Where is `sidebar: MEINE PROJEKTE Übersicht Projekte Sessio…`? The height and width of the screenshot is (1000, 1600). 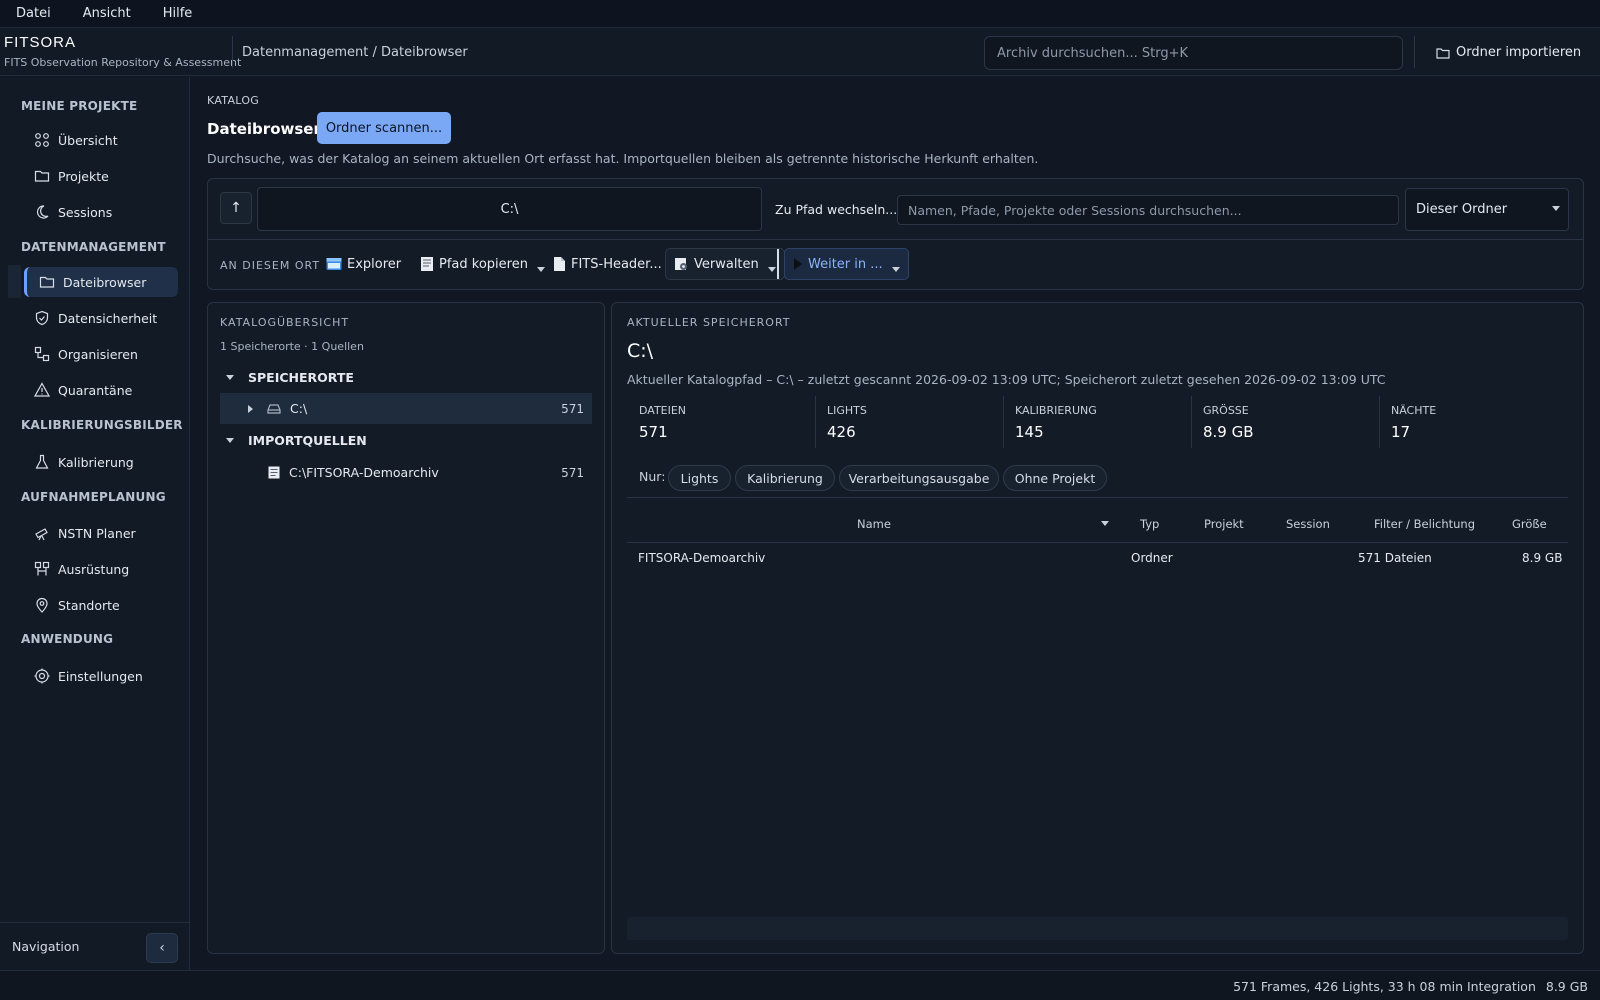 sidebar: MEINE PROJEKTE Übersicht Projekte Sessio… is located at coordinates (95, 523).